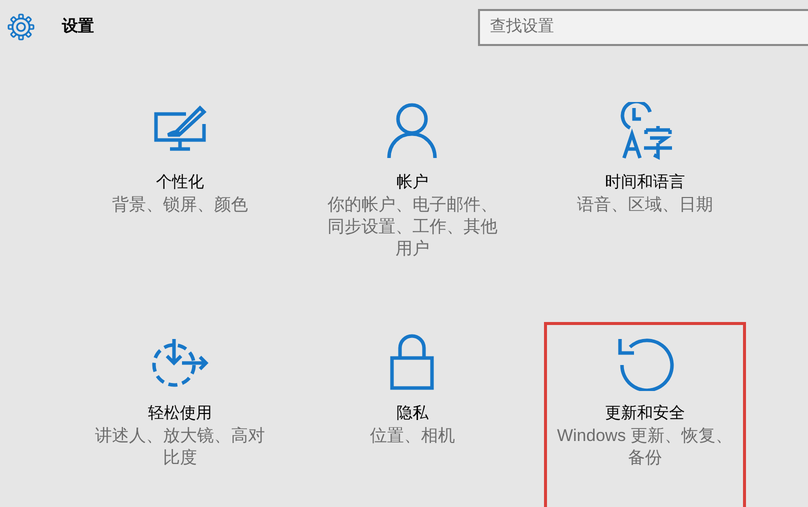 This screenshot has width=808, height=507. I want to click on search-field: 查找设置, so click(643, 27).